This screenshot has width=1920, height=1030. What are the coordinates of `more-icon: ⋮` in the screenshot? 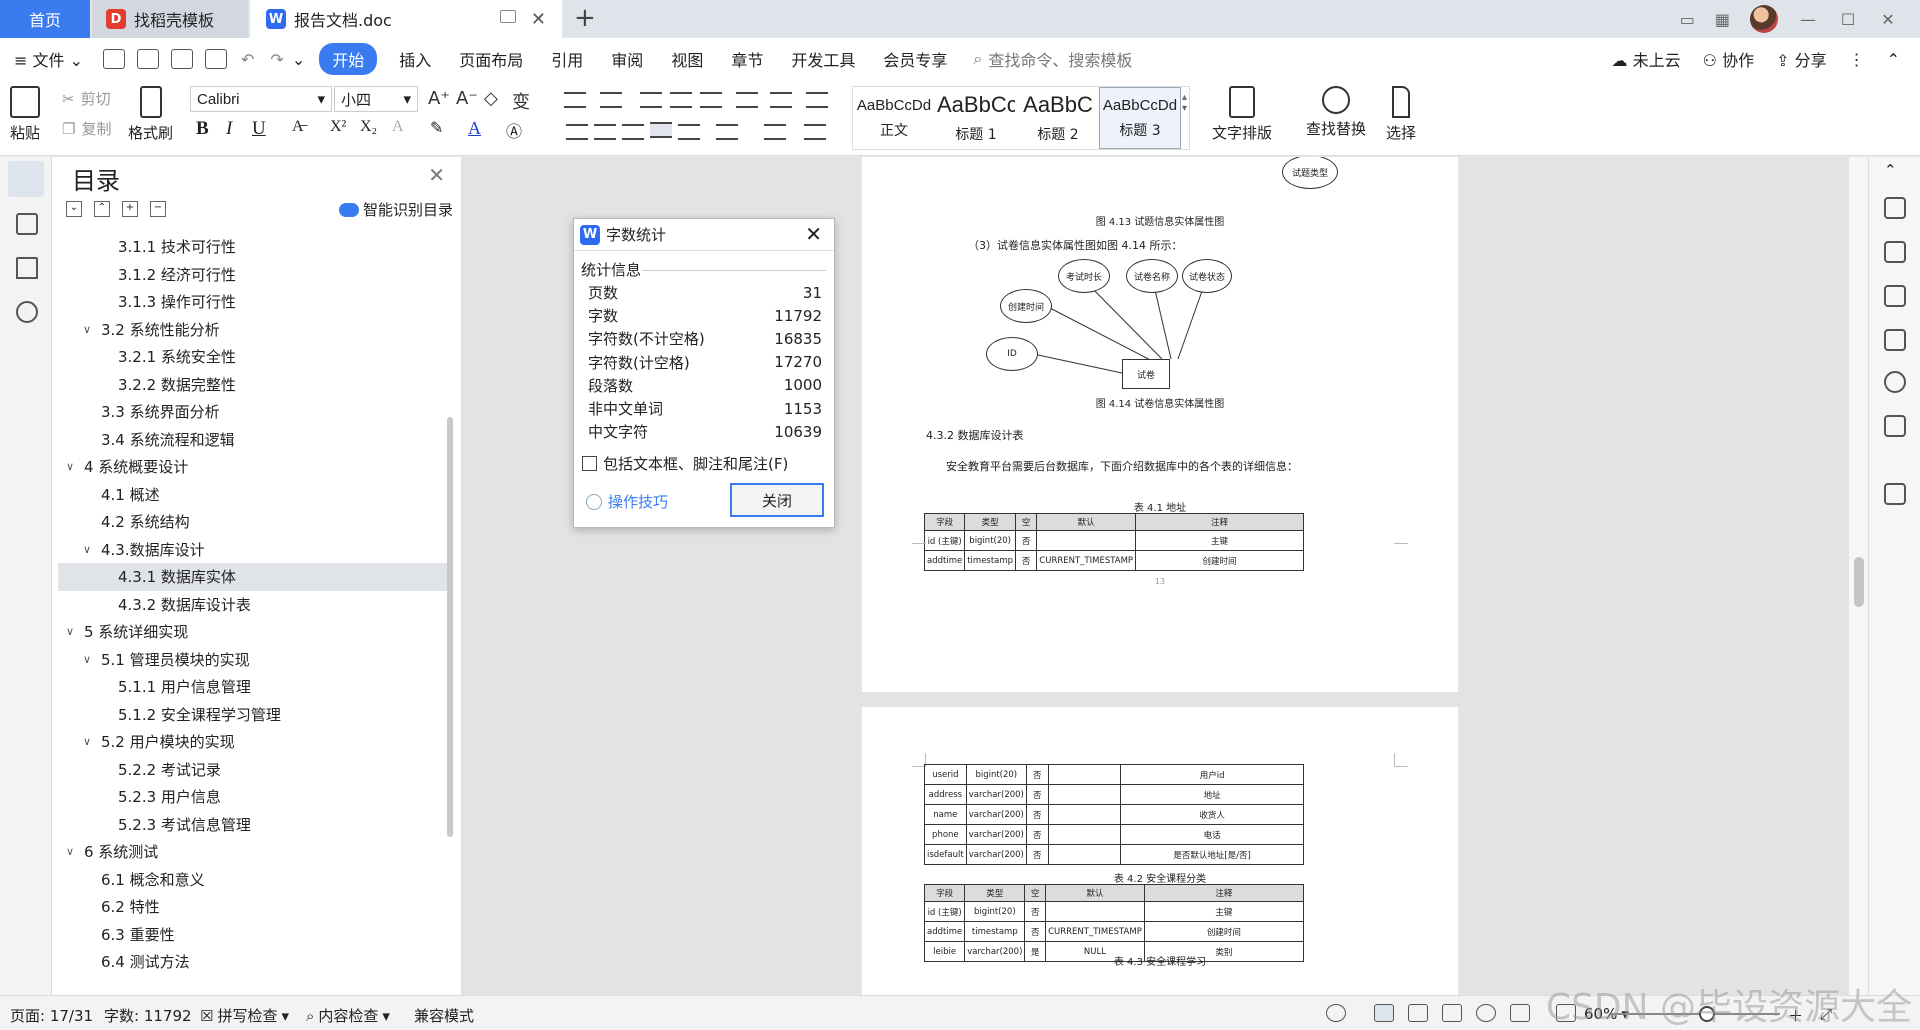 It's located at (1857, 59).